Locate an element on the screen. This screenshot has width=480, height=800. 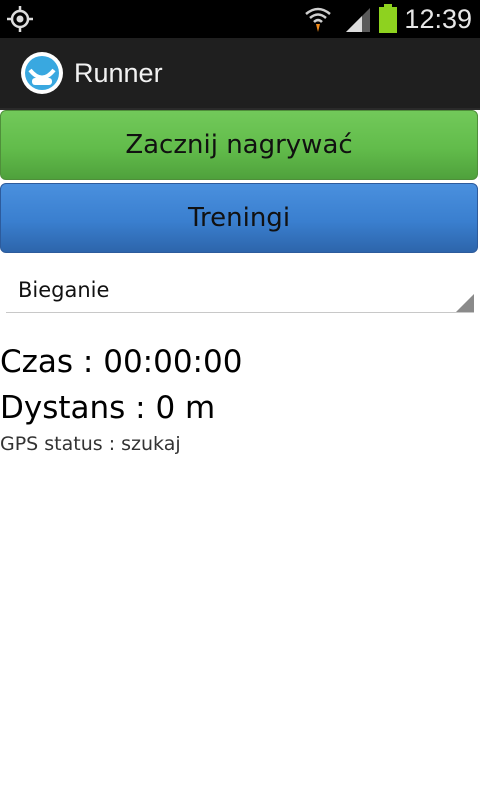
activity-spinner-value: Bieganie is located at coordinates (64, 290).